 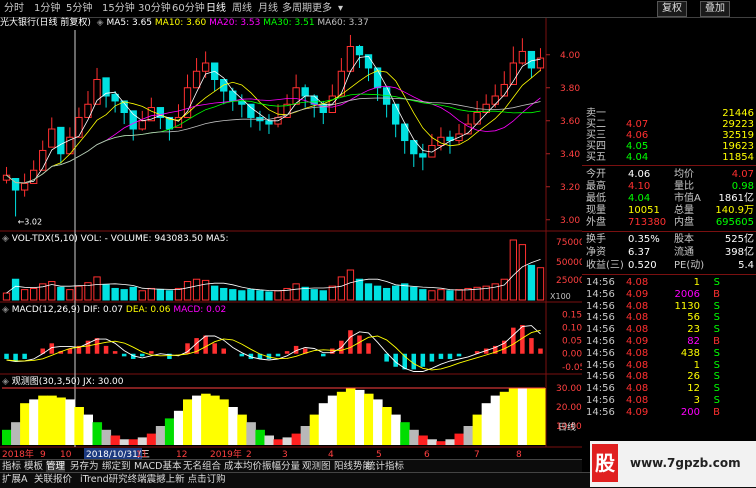 What do you see at coordinates (316, 466) in the screenshot?
I see `indicator-menu-item-8: 观测图` at bounding box center [316, 466].